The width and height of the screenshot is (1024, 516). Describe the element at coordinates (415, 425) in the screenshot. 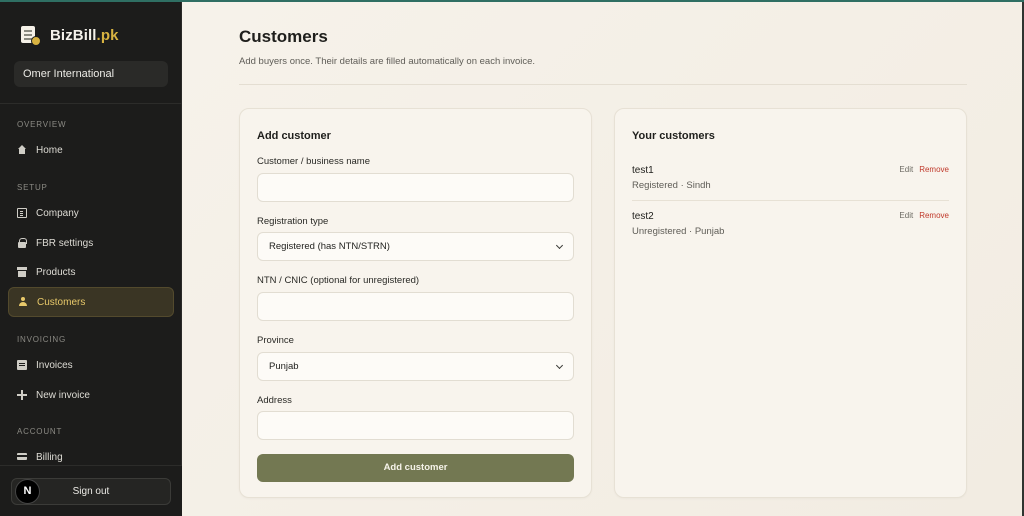

I see `address-input` at that location.